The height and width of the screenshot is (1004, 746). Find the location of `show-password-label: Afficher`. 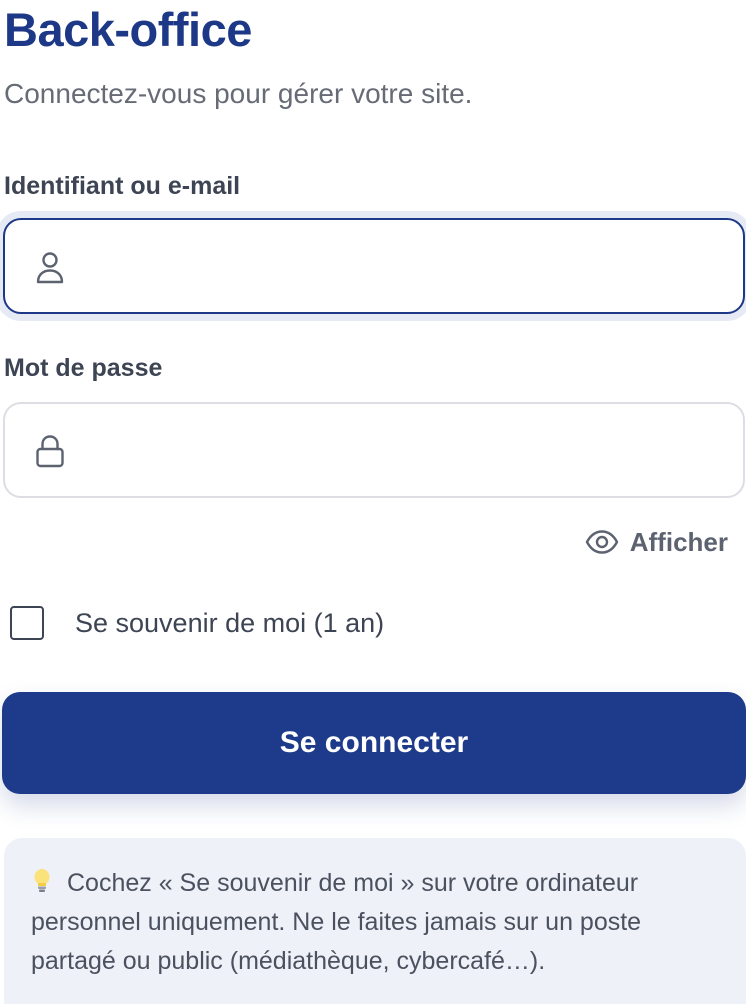

show-password-label: Afficher is located at coordinates (678, 541).